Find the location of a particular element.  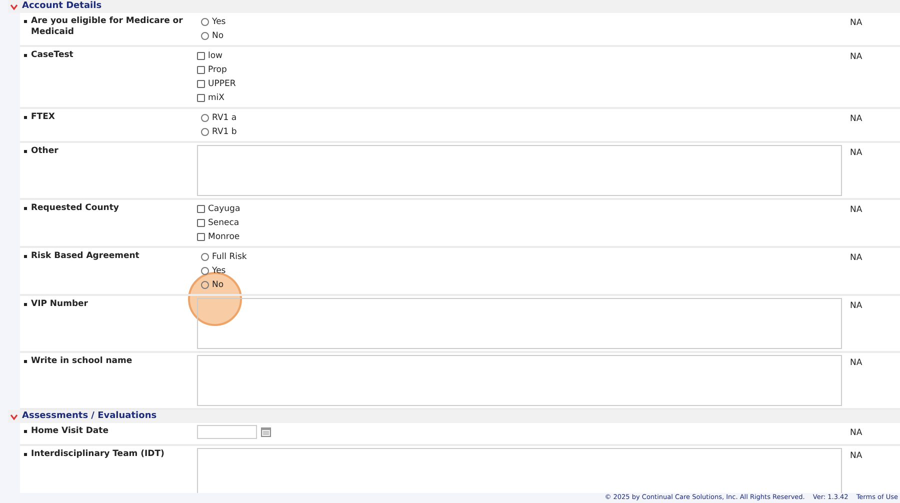

option-label: Monroe is located at coordinates (224, 237).